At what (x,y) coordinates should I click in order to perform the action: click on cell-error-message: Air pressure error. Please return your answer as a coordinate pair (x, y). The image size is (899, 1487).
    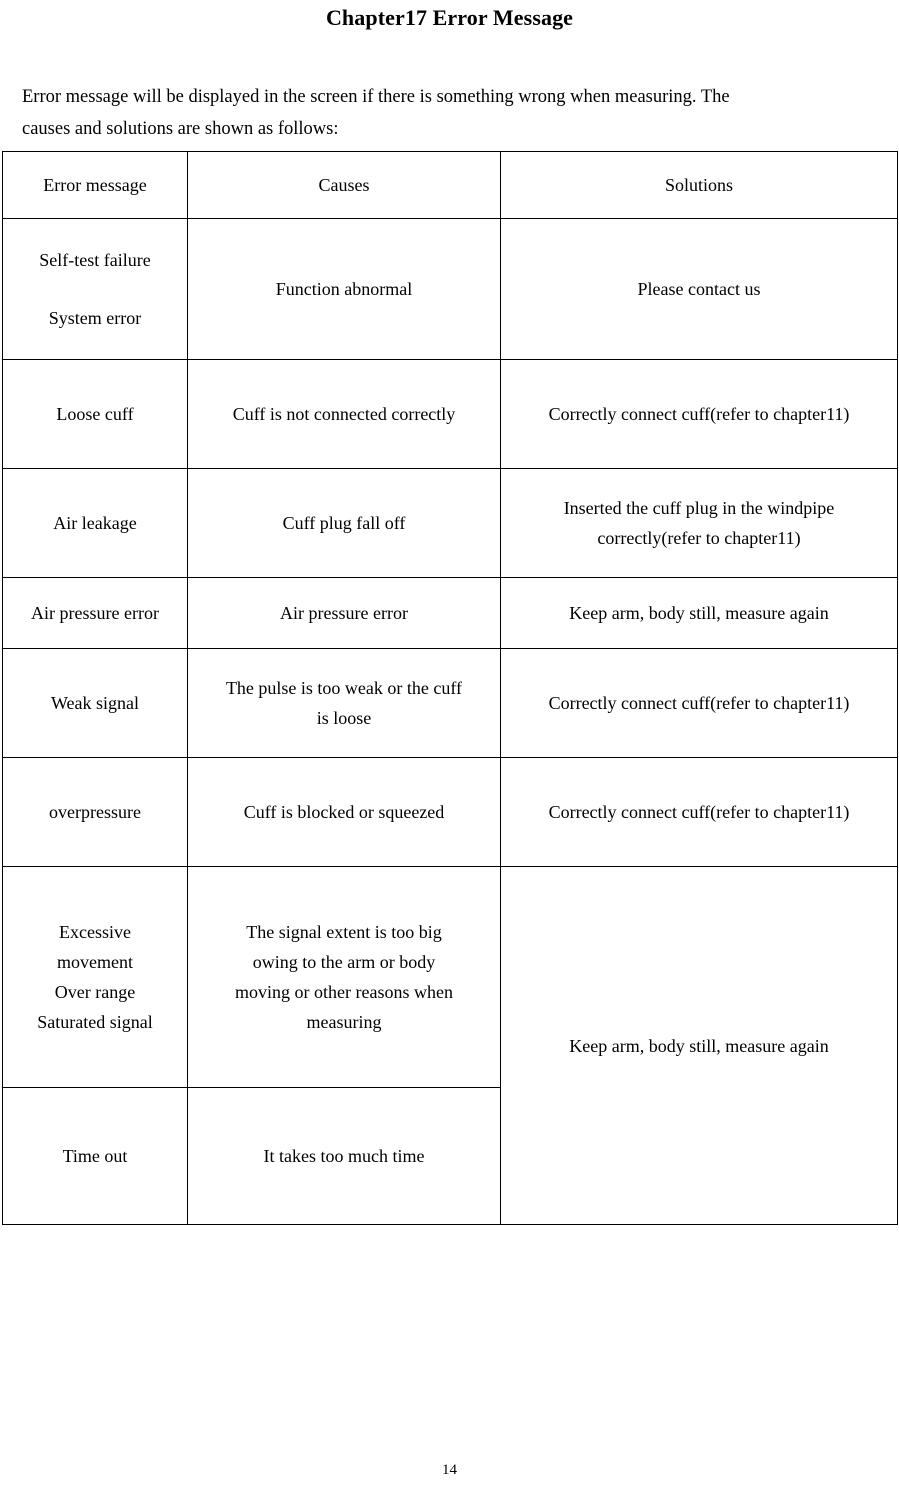
    Looking at the image, I should click on (95, 613).